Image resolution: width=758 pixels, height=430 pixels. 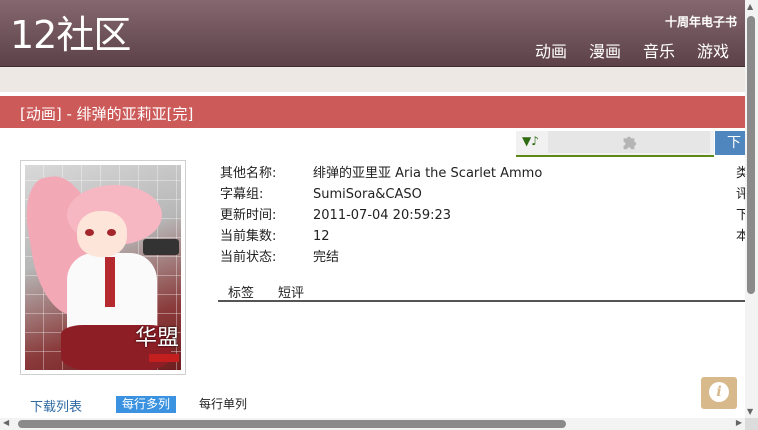 I want to click on detail-tabs: 标签 短评, so click(x=481, y=292).